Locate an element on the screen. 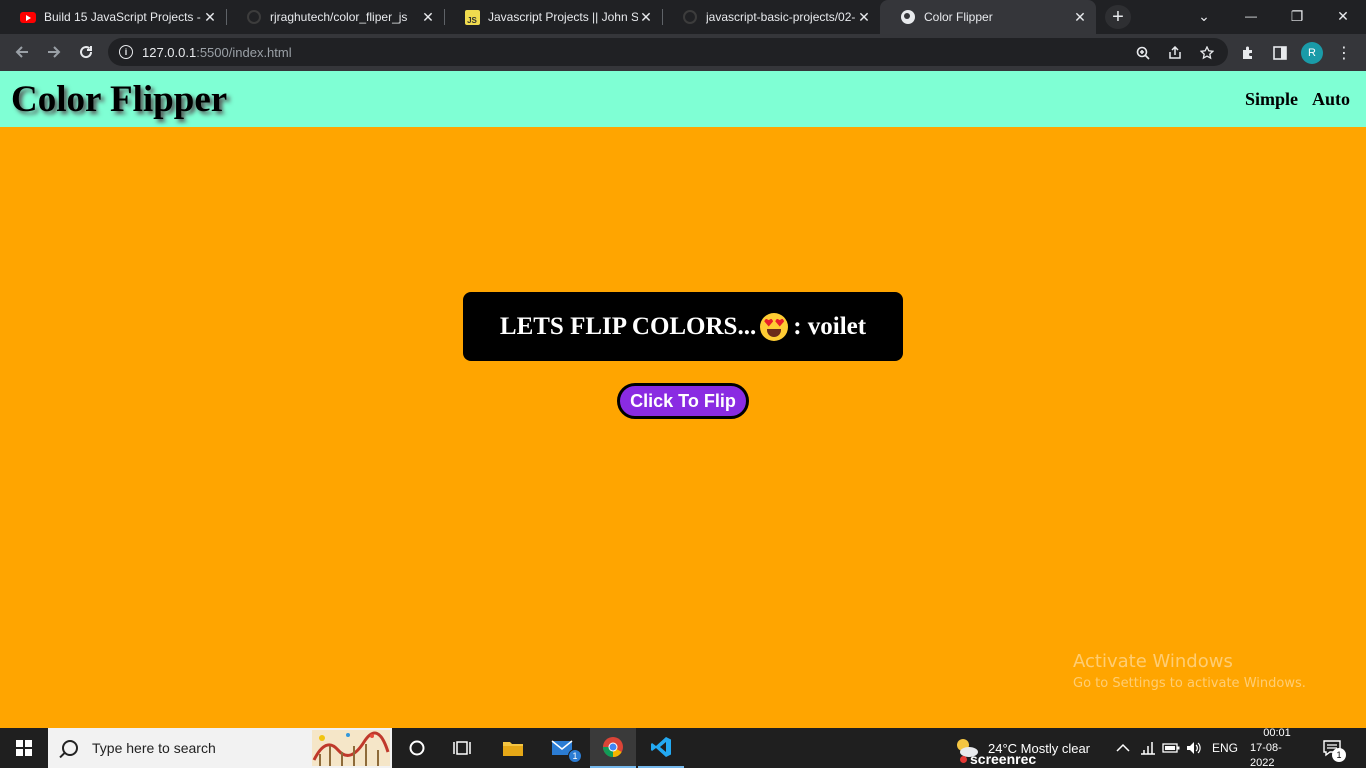  zoom-icon is located at coordinates (1143, 53).